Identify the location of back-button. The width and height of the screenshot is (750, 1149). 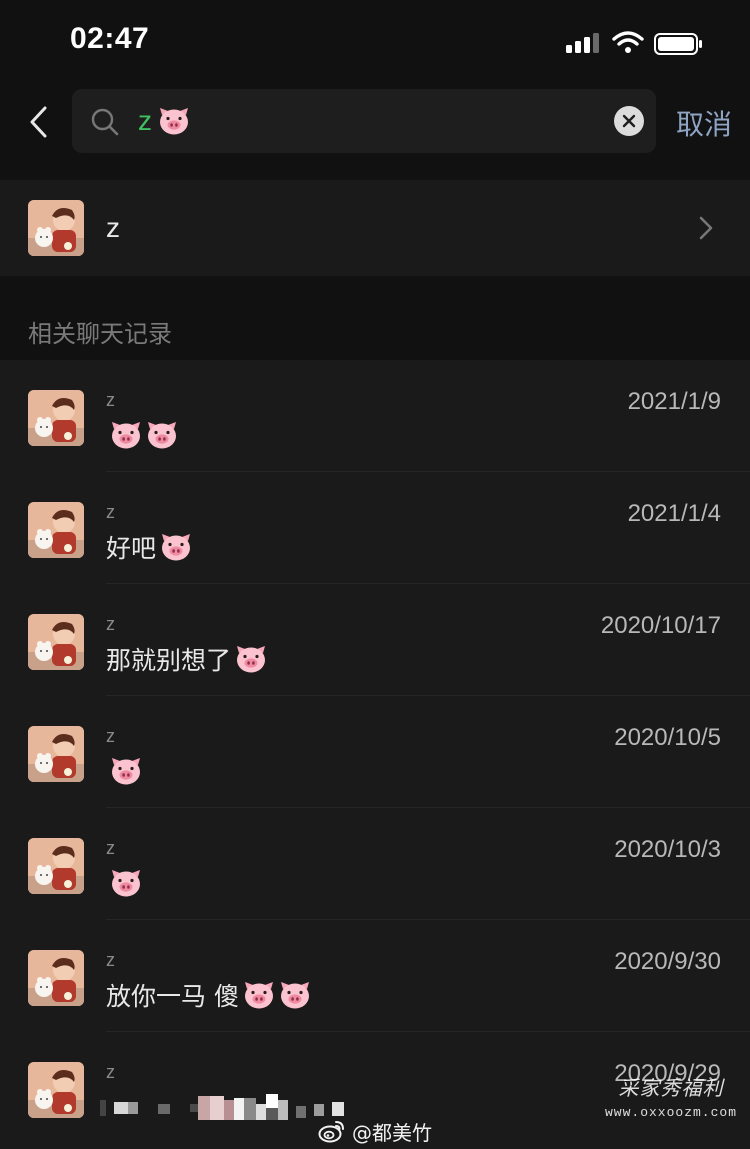
(38, 122).